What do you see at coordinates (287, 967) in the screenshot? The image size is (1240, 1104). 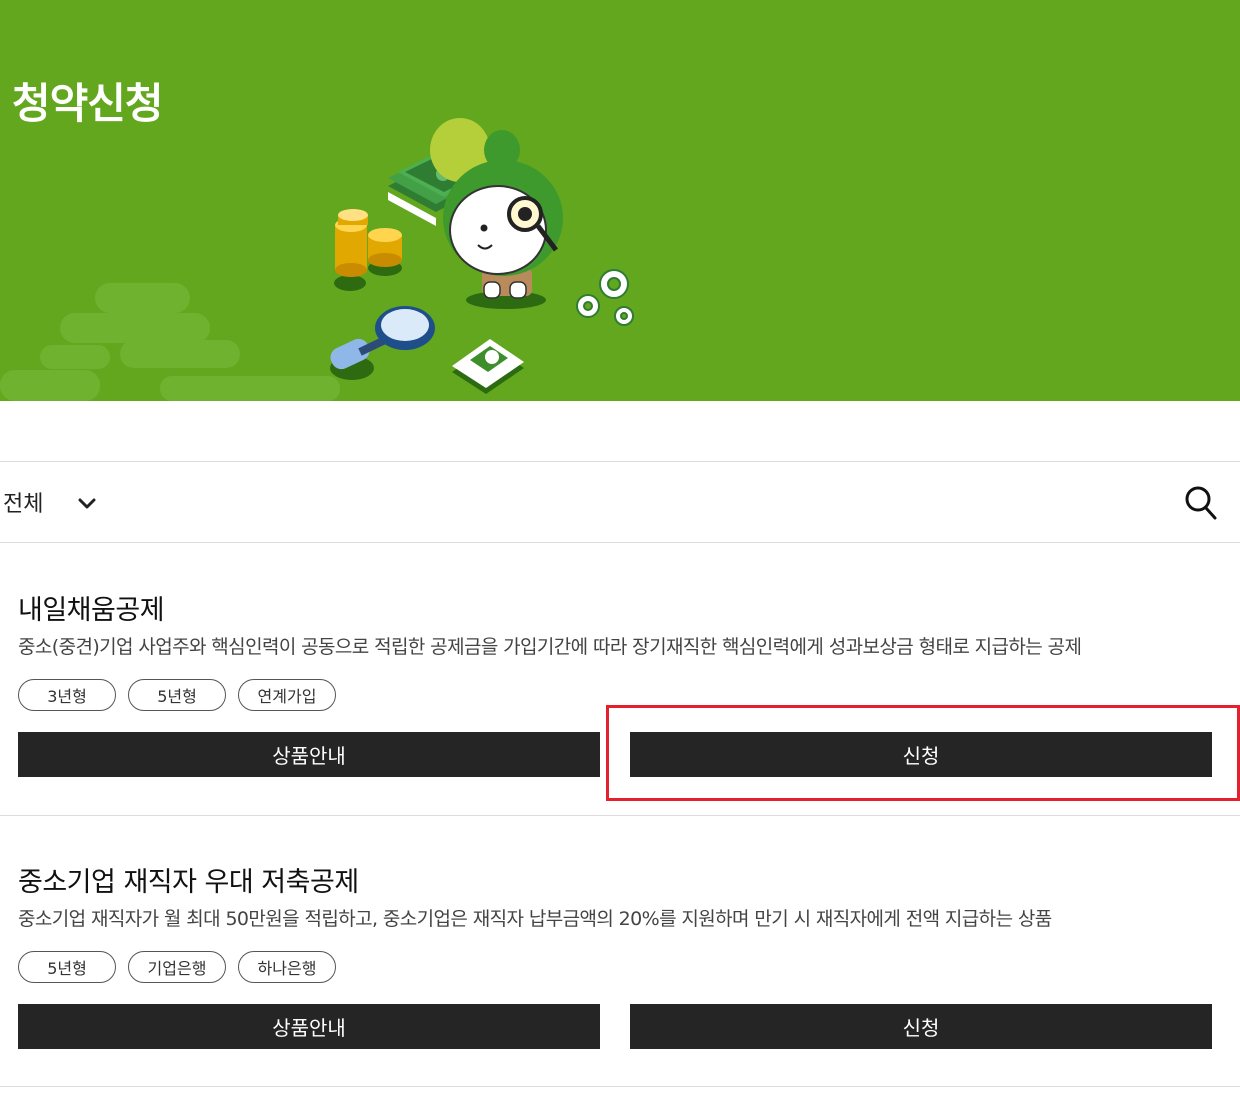 I see `product-tag: 하나은행` at bounding box center [287, 967].